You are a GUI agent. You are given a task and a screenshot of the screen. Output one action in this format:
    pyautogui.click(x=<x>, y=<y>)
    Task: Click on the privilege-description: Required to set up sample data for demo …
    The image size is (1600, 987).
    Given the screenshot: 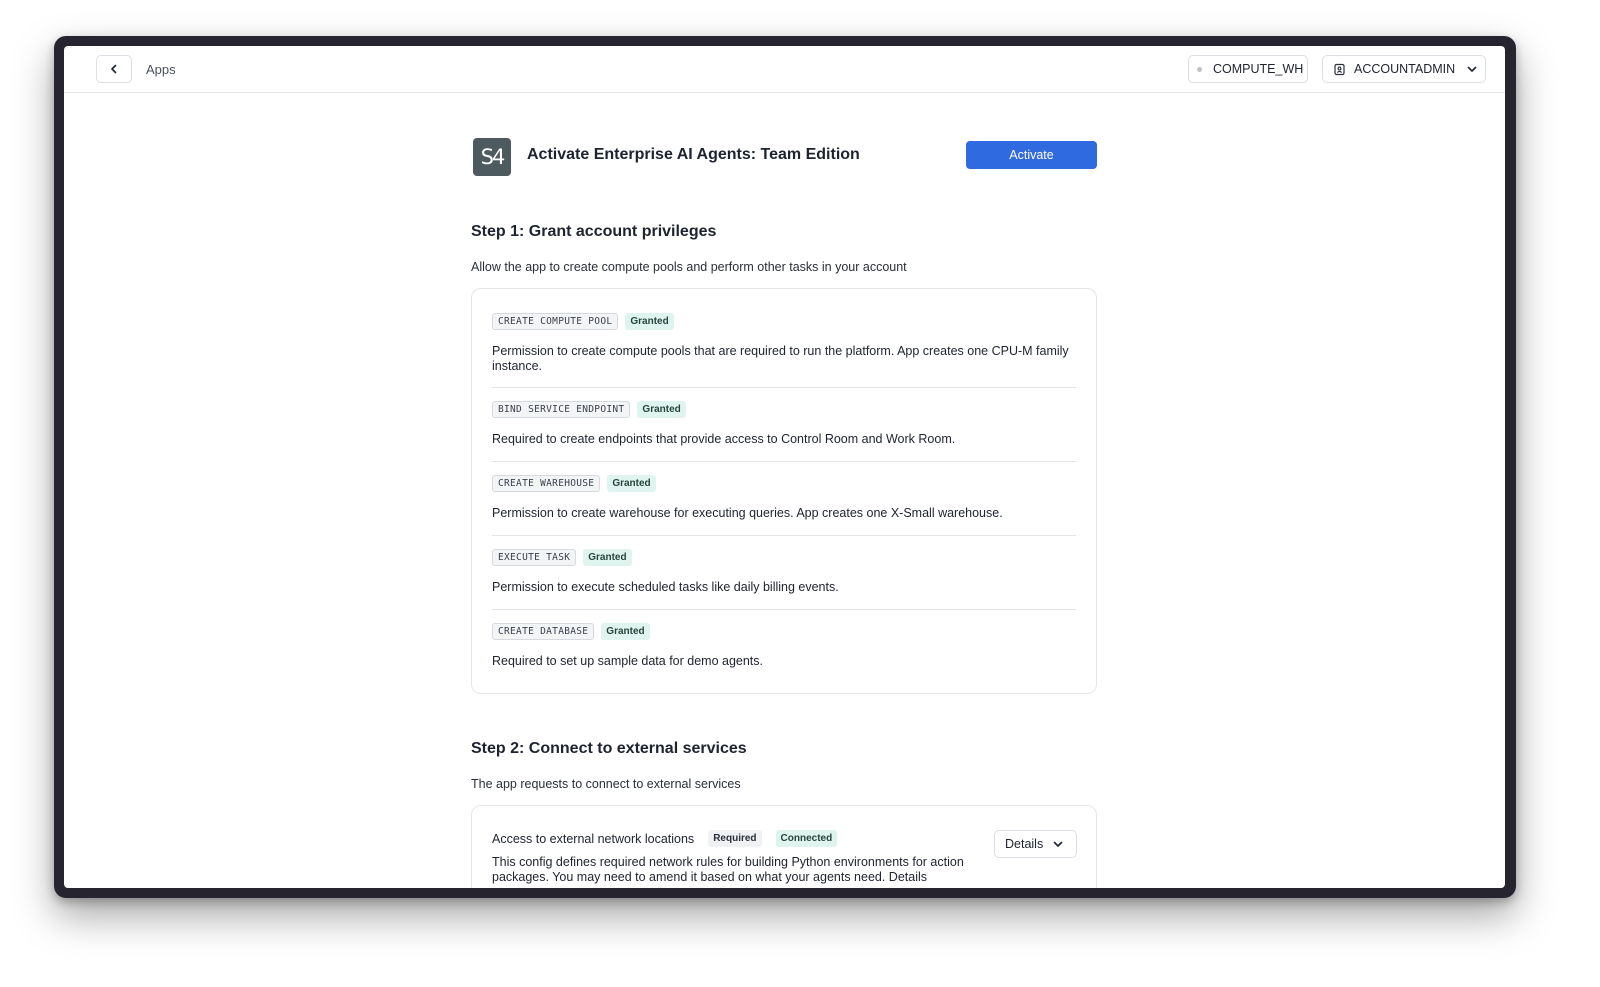 What is the action you would take?
    pyautogui.click(x=627, y=661)
    